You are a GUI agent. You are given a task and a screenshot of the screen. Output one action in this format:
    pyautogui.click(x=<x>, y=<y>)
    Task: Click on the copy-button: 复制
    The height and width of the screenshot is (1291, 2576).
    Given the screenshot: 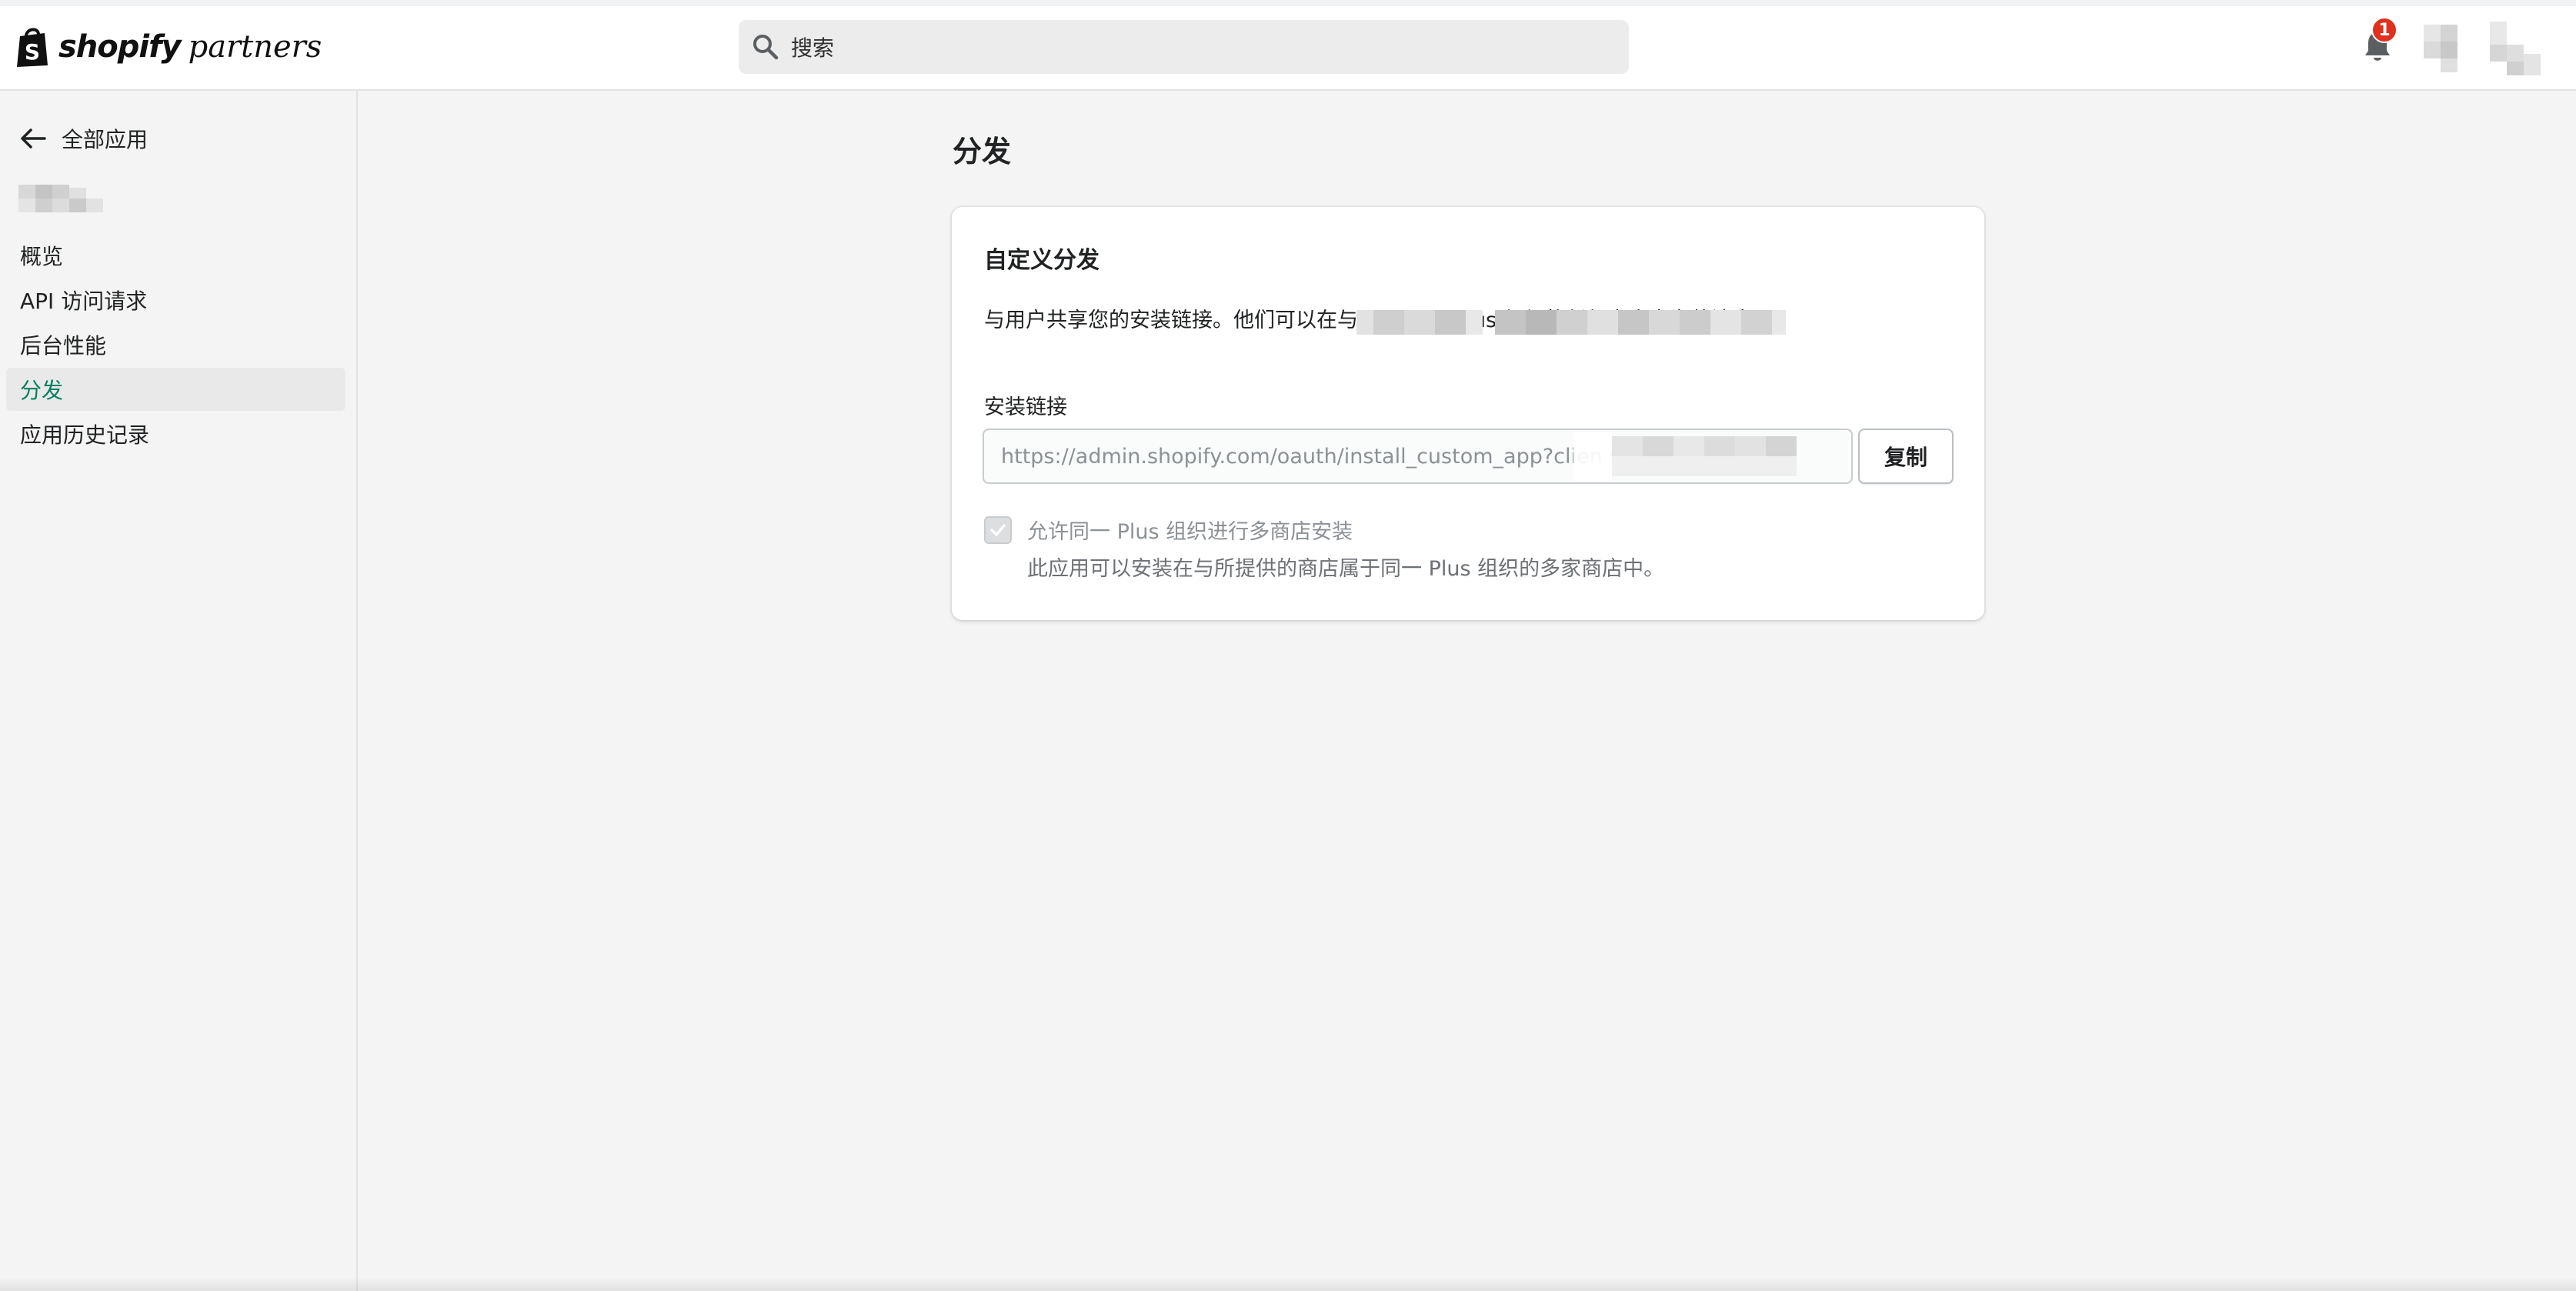 What is the action you would take?
    pyautogui.click(x=1906, y=457)
    